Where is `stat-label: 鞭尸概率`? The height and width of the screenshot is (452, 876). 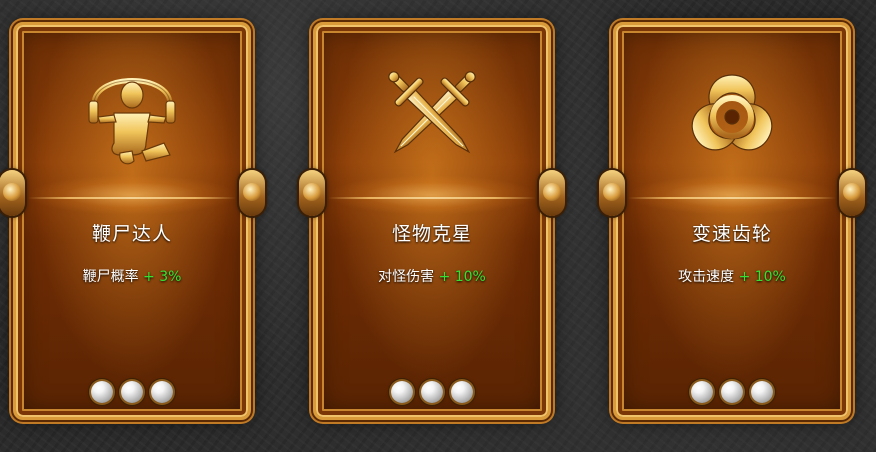
stat-label: 鞭尸概率 is located at coordinates (110, 277).